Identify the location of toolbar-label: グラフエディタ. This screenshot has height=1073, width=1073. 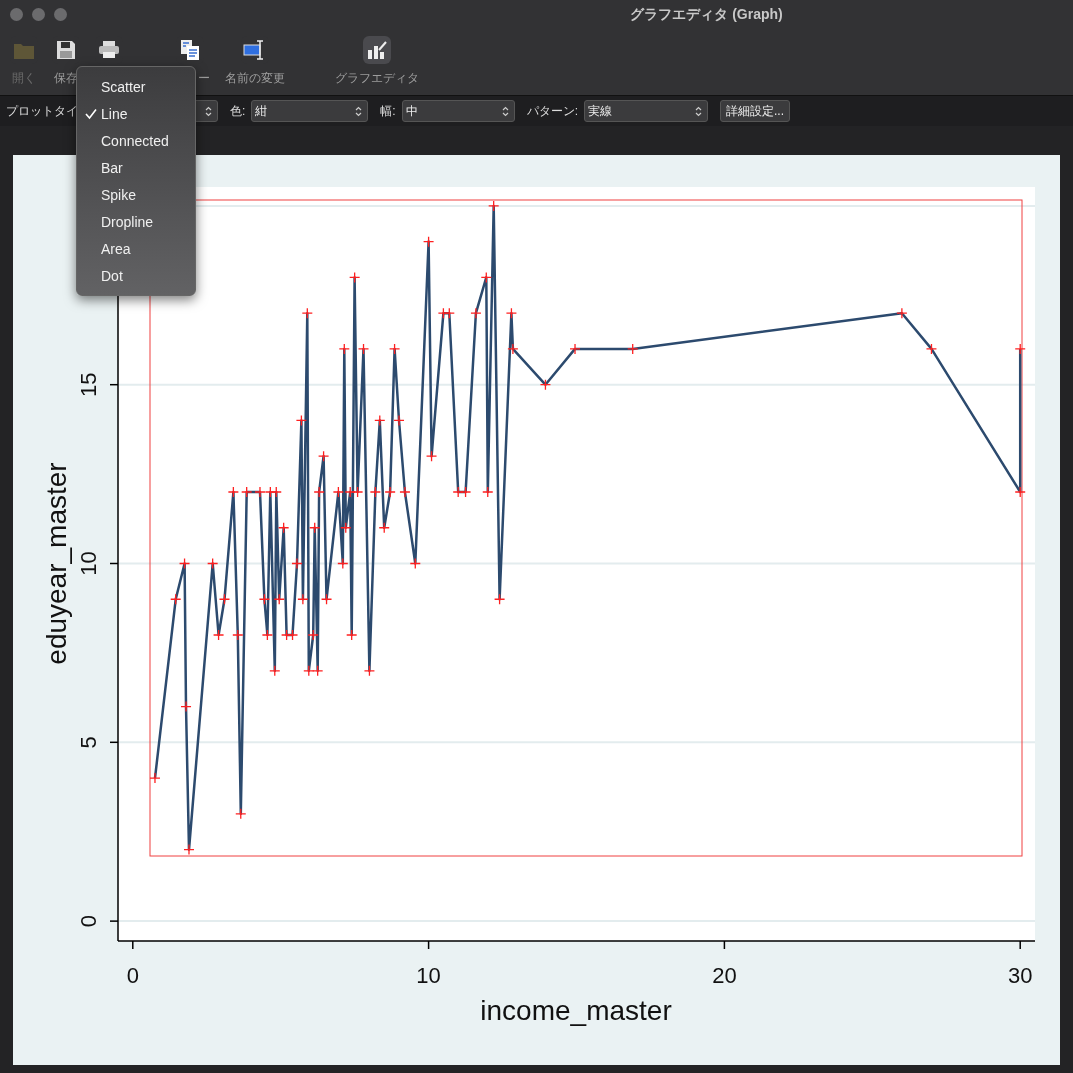
(377, 78).